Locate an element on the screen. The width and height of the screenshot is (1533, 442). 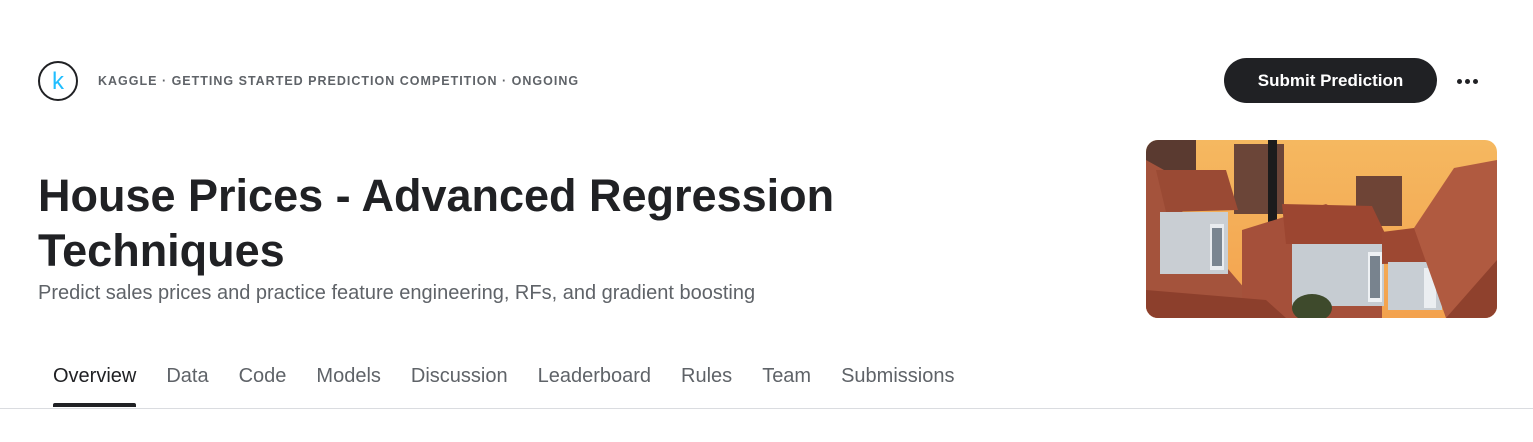
tab-models: Models is located at coordinates (348, 382).